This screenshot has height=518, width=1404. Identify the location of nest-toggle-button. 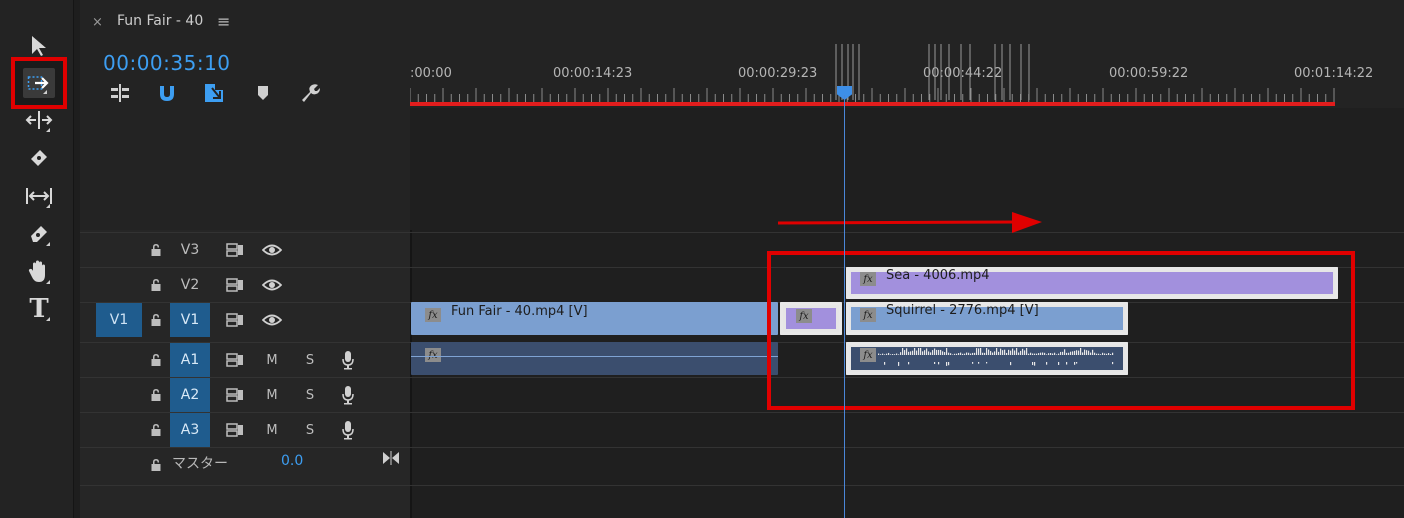
(120, 93).